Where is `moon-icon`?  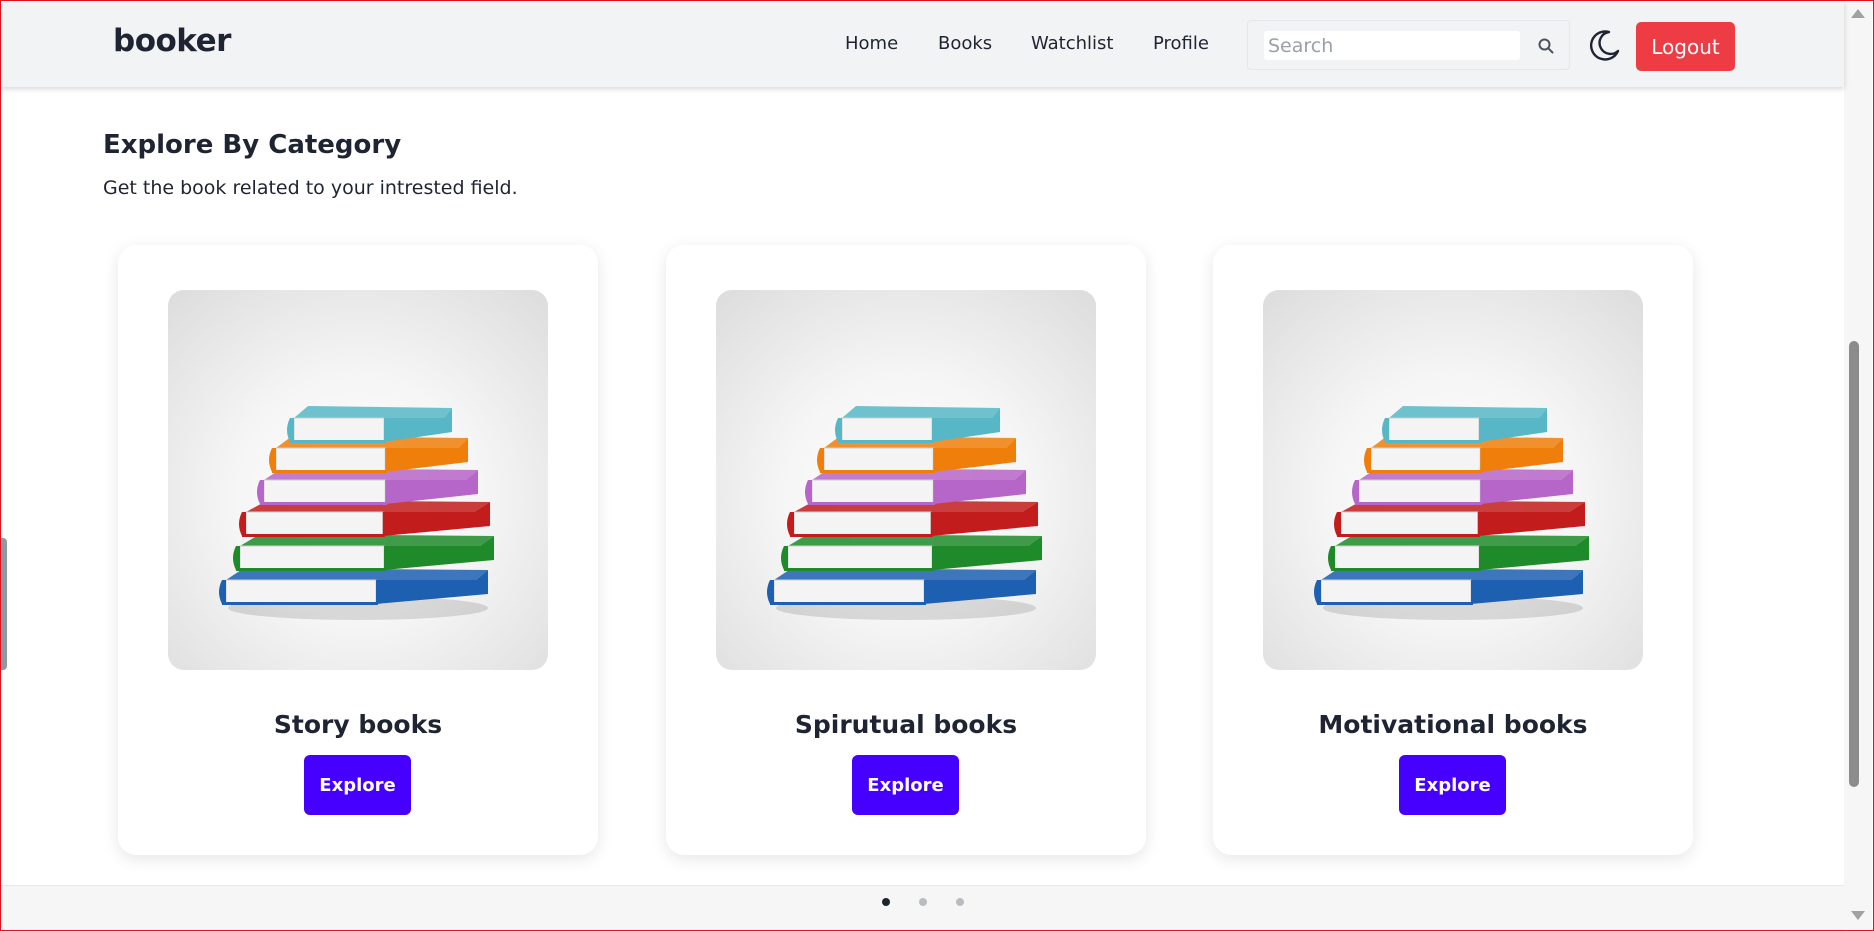 moon-icon is located at coordinates (1605, 45).